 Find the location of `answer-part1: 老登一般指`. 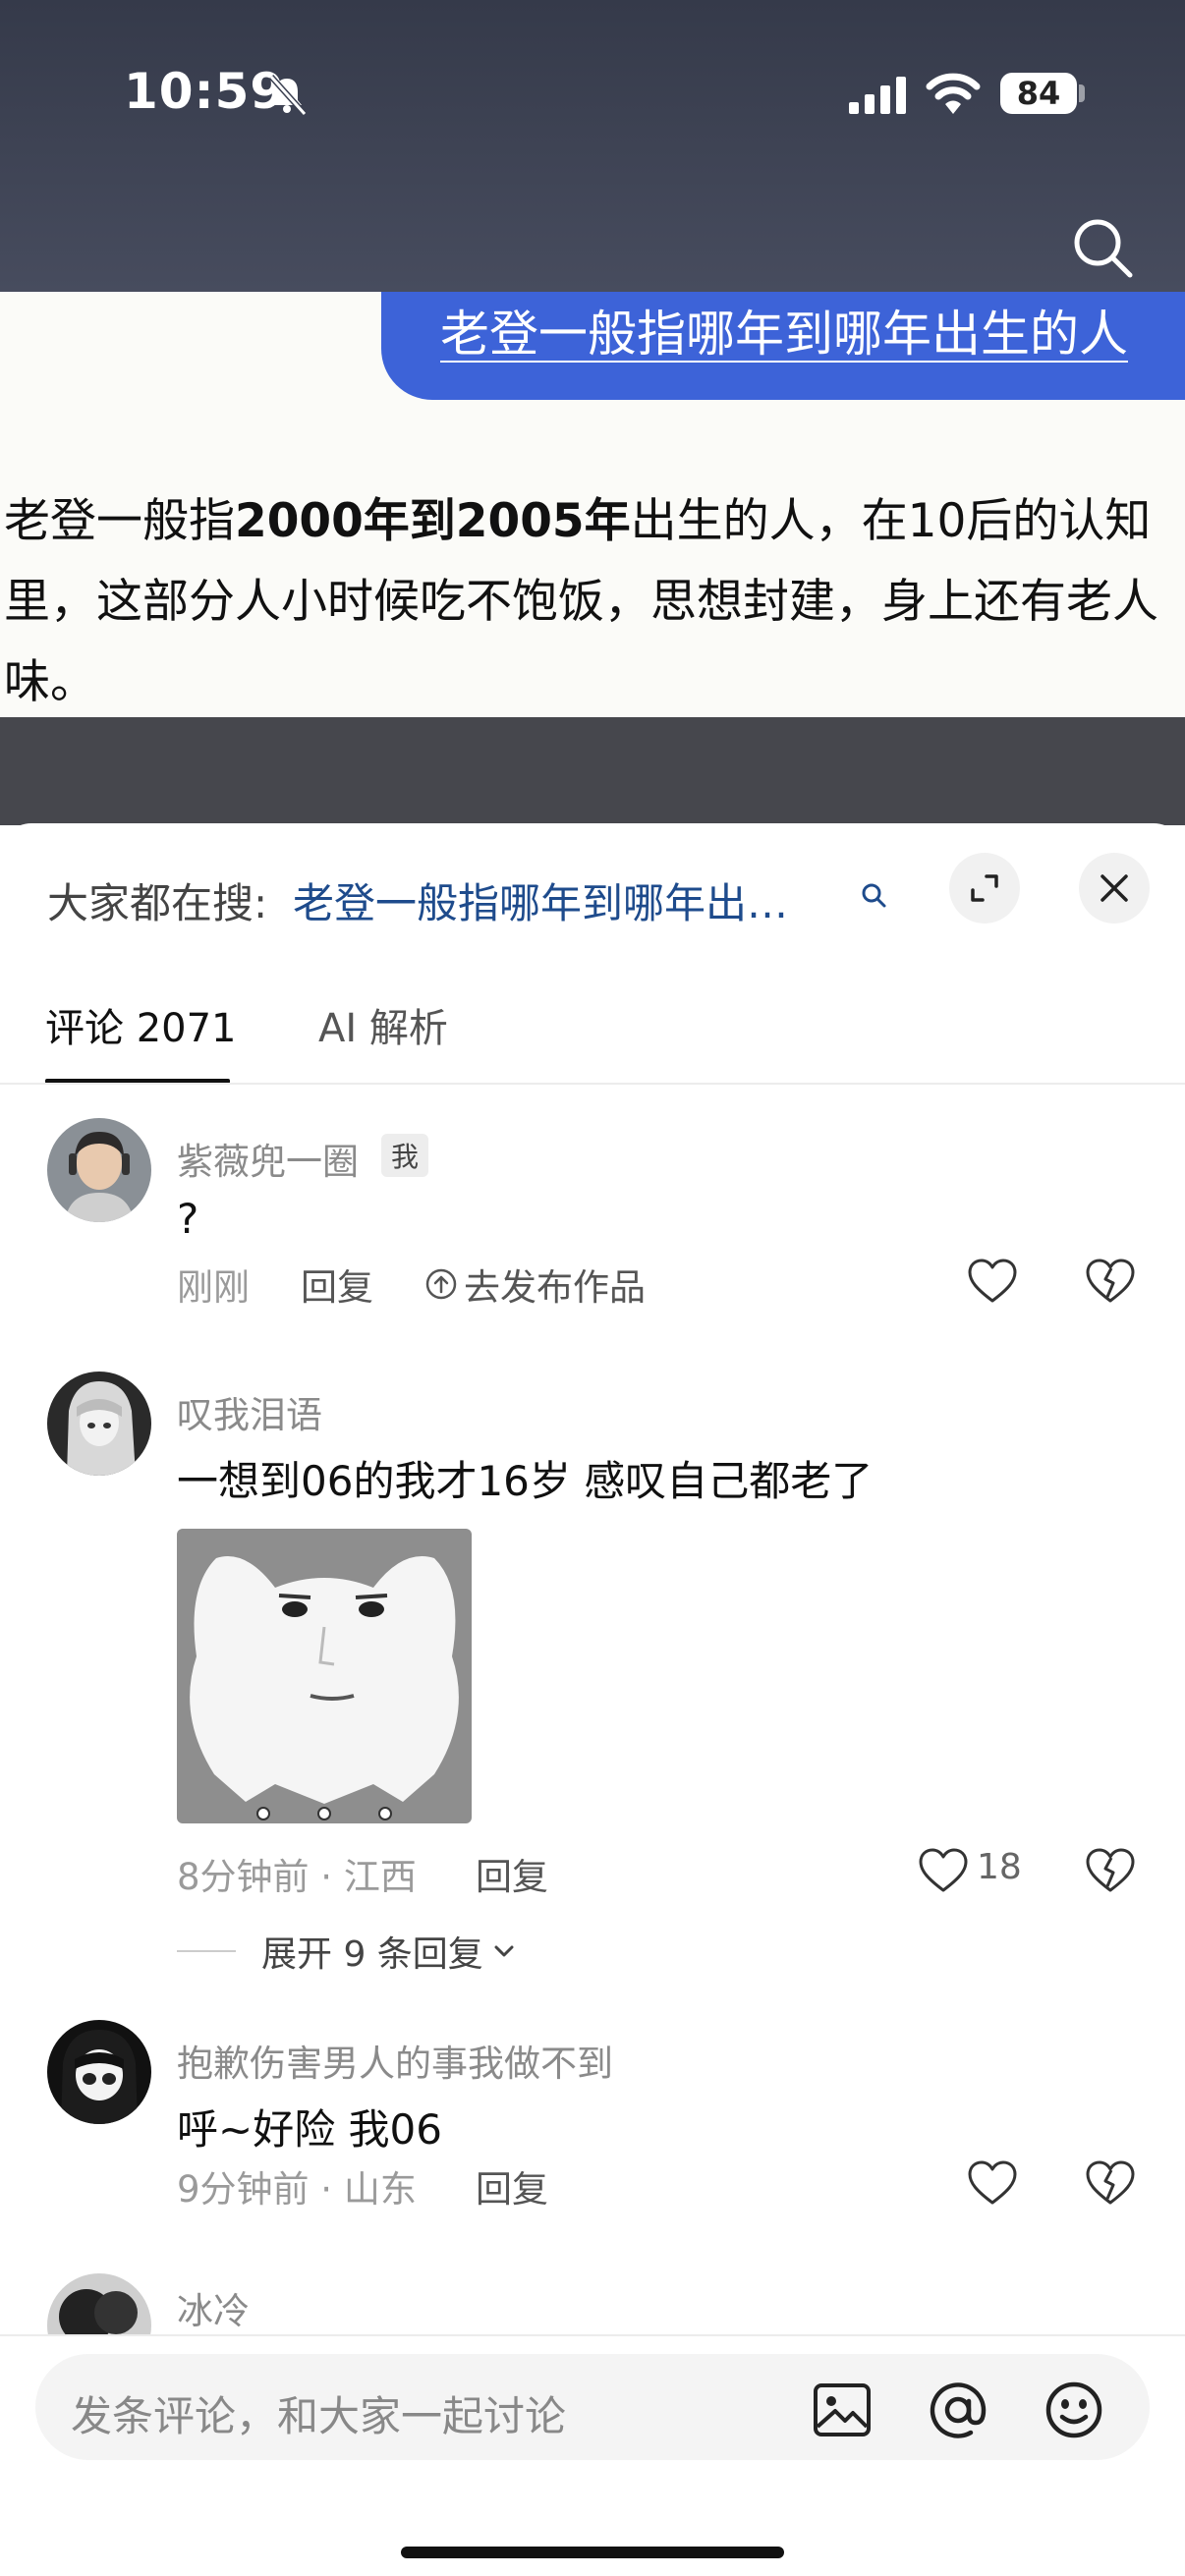

answer-part1: 老登一般指 is located at coordinates (120, 521).